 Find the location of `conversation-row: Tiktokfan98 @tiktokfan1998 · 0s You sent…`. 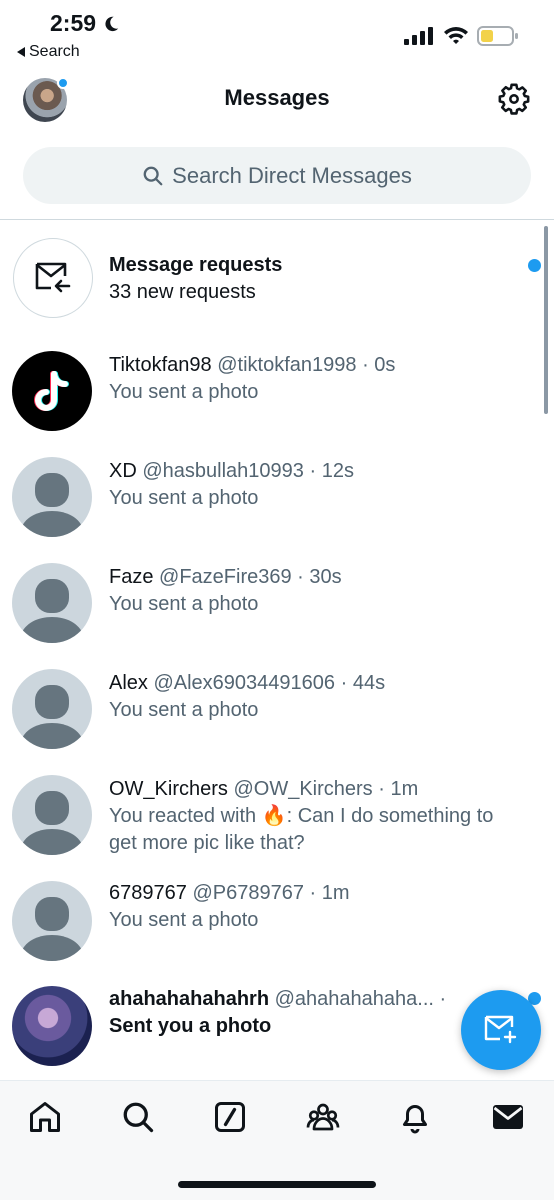

conversation-row: Tiktokfan98 @tiktokfan1998 · 0s You sent… is located at coordinates (316, 379).